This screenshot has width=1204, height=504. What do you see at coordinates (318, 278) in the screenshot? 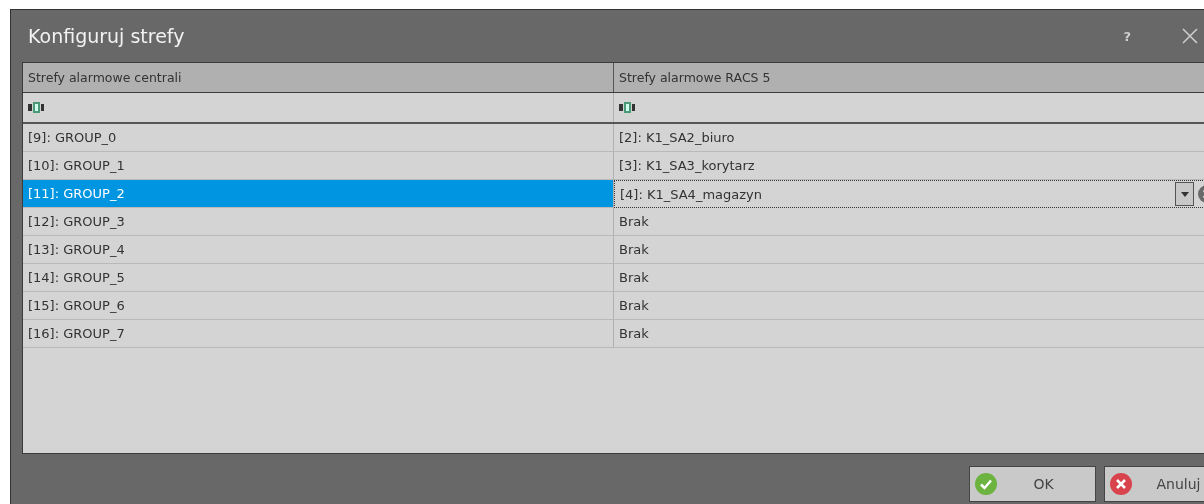
I see `table-cell: [14]: GROUP_5` at bounding box center [318, 278].